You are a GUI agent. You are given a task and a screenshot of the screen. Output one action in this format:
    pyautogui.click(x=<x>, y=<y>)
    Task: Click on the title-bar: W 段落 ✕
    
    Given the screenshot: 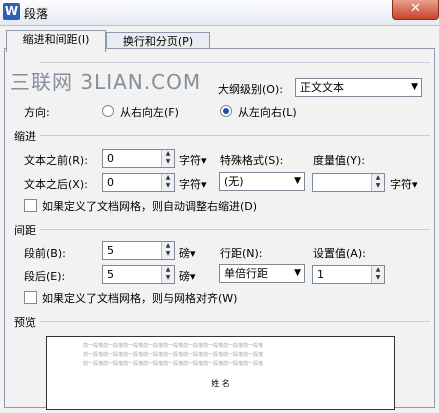 What is the action you would take?
    pyautogui.click(x=219, y=13)
    